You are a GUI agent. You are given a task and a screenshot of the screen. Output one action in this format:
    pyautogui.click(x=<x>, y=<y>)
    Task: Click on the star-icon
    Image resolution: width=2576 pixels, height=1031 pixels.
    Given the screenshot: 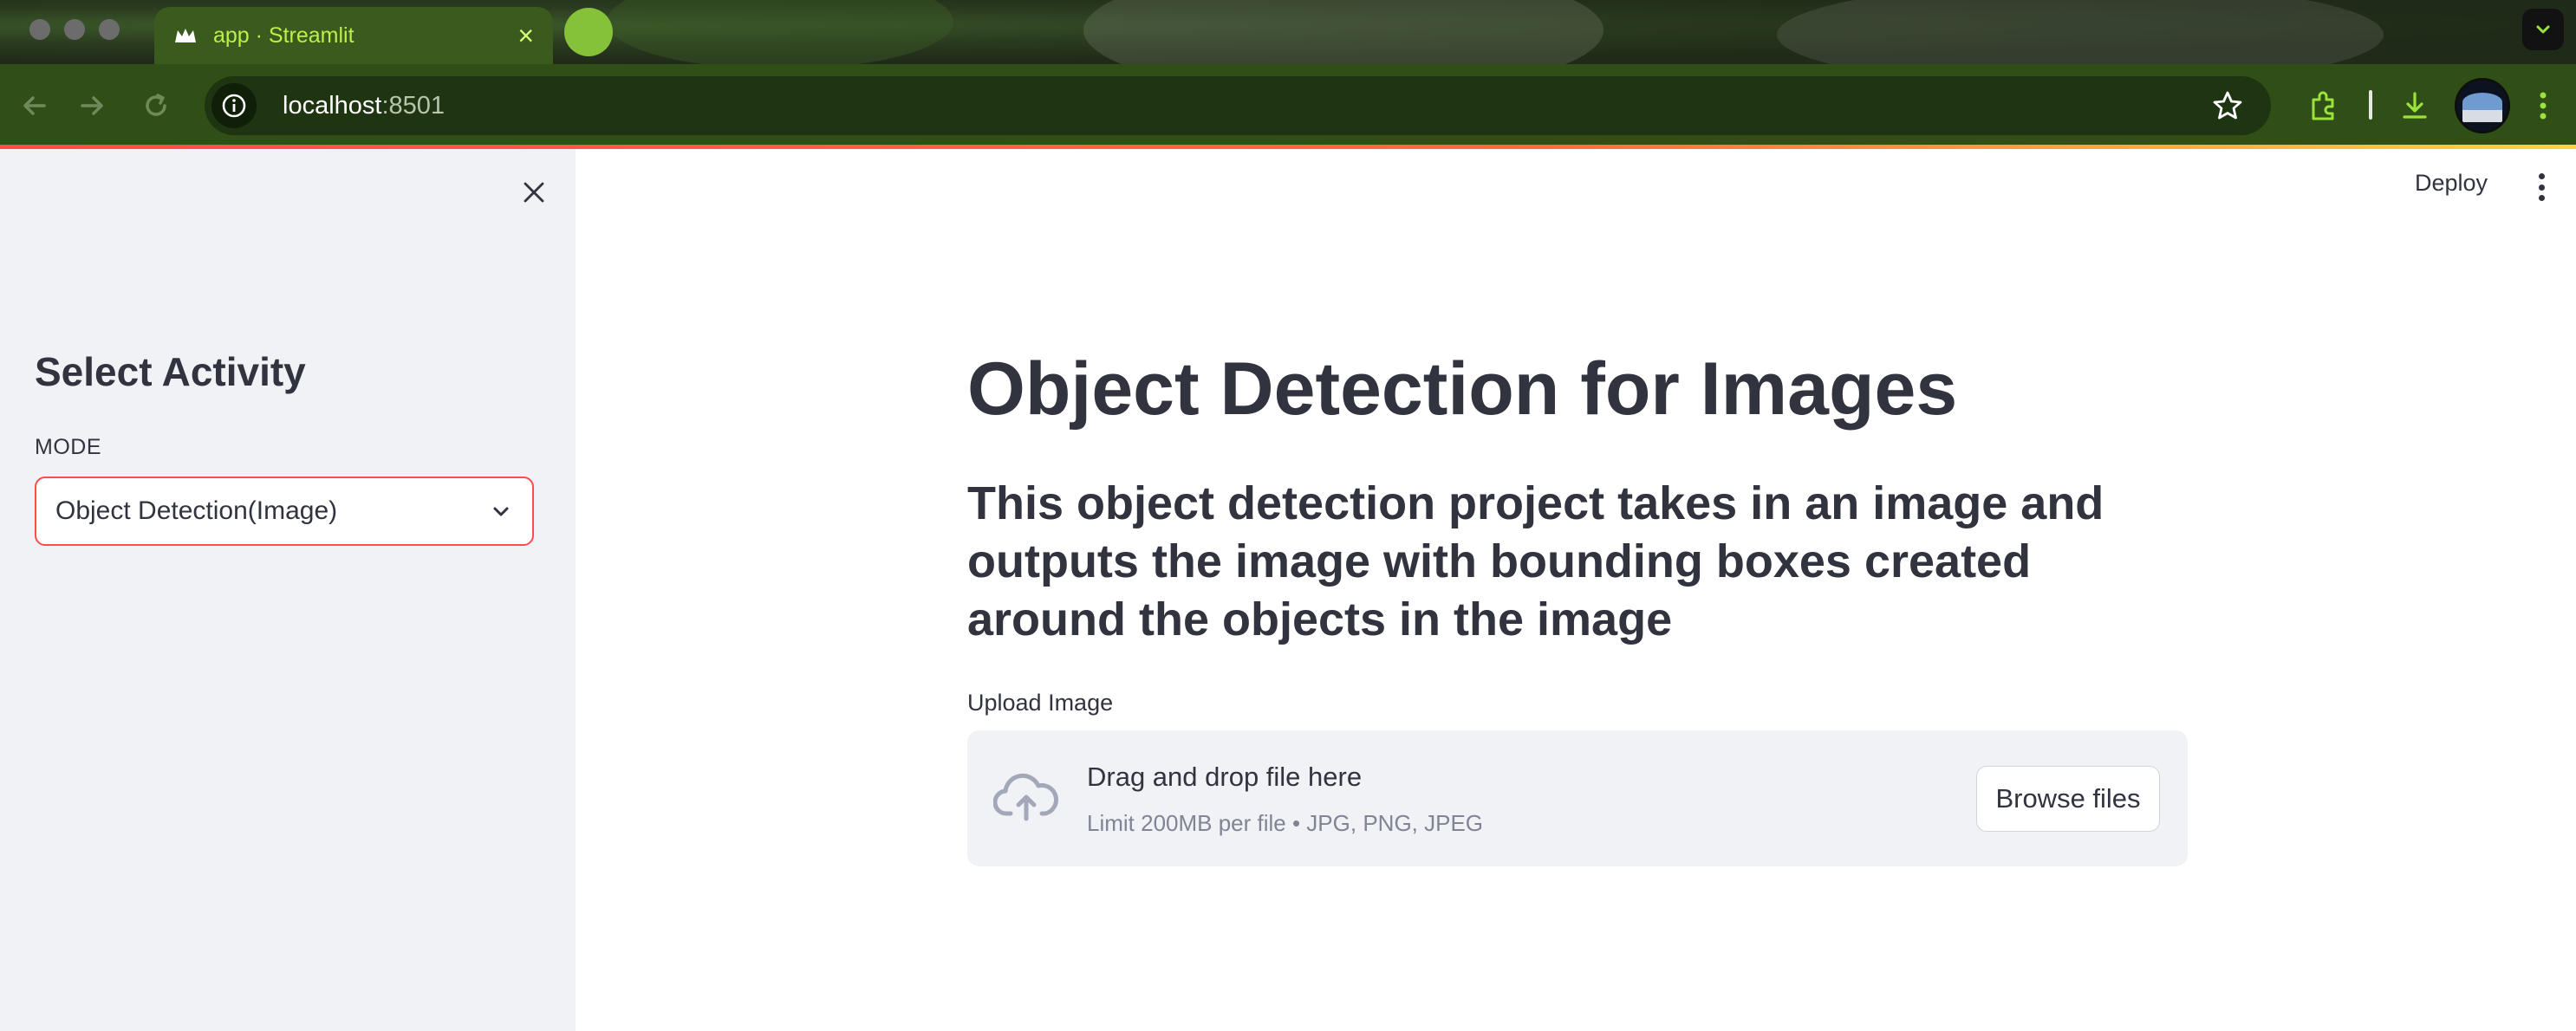 What is the action you would take?
    pyautogui.click(x=2227, y=105)
    